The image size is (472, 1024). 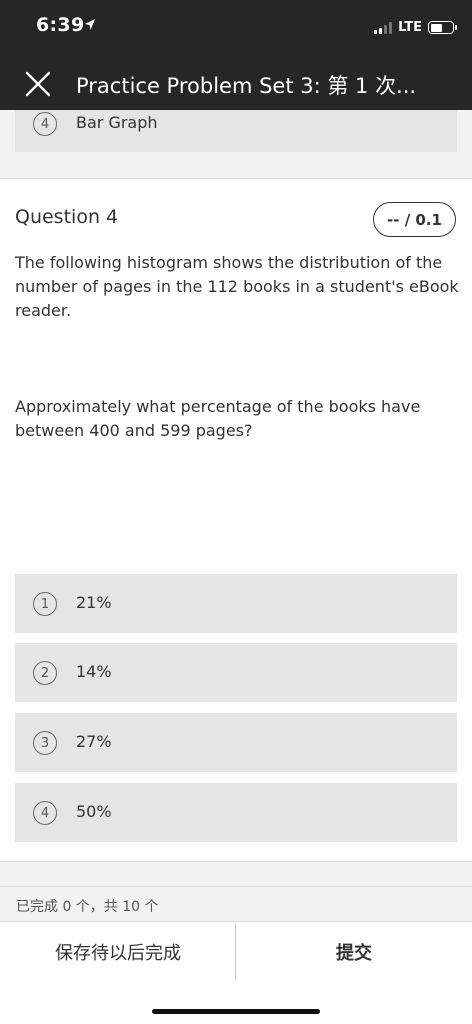 I want to click on answer-option-1: 1 21%, so click(x=236, y=603).